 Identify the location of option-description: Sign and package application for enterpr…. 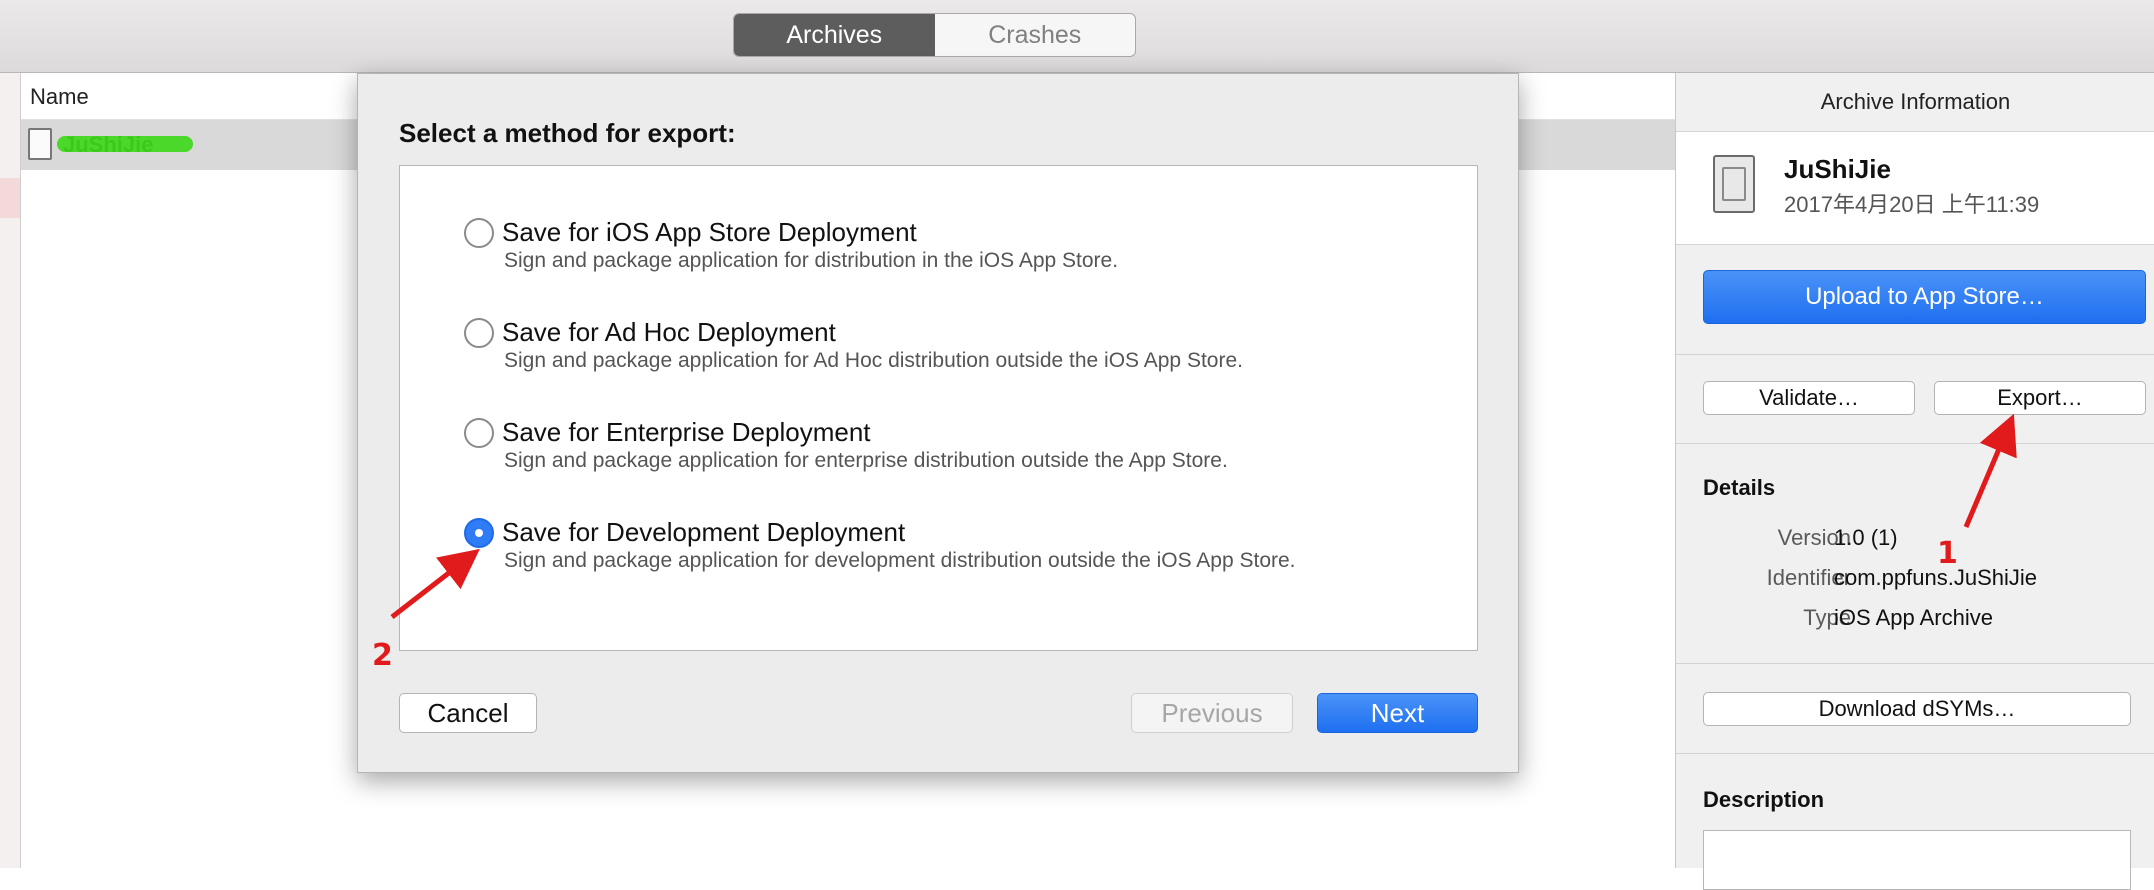
(866, 460).